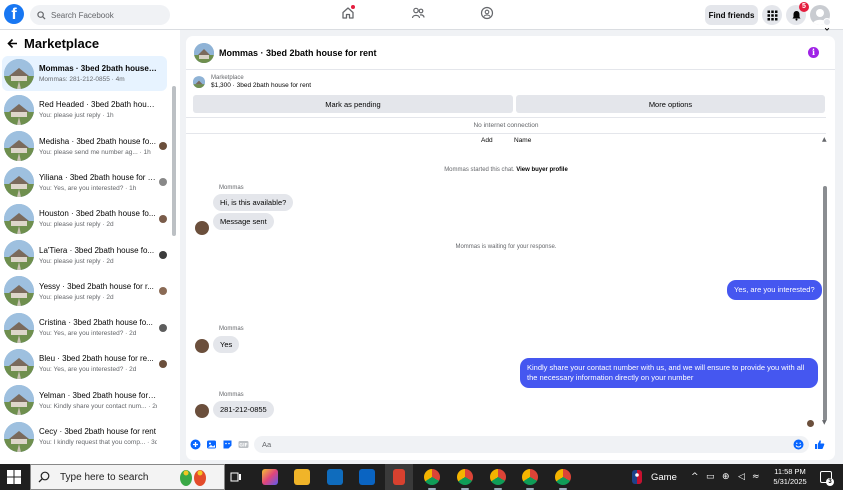 Image resolution: width=843 pixels, height=490 pixels. I want to click on wifi-icon: ≈, so click(756, 477).